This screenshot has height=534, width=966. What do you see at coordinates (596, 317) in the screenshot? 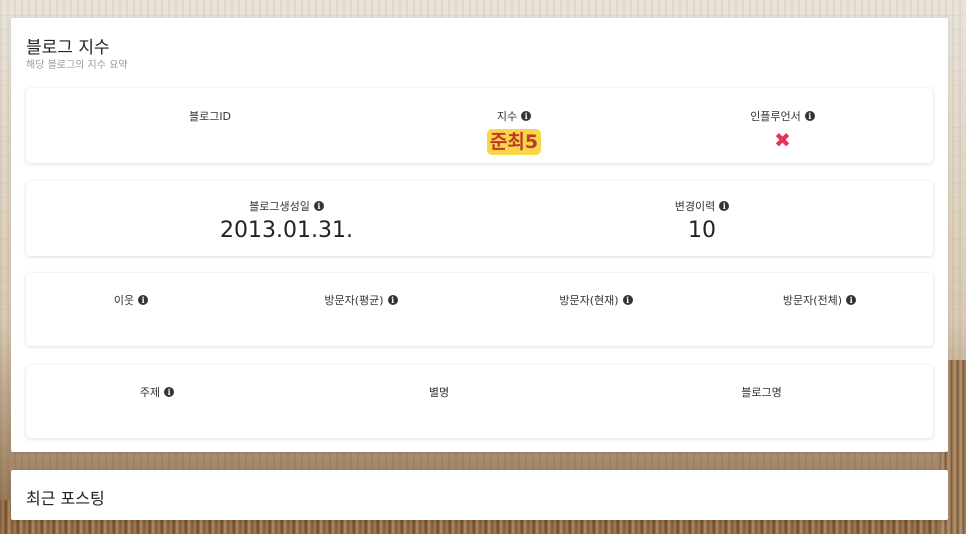
I see `visitors-now-col: 방문자(현재) i` at bounding box center [596, 317].